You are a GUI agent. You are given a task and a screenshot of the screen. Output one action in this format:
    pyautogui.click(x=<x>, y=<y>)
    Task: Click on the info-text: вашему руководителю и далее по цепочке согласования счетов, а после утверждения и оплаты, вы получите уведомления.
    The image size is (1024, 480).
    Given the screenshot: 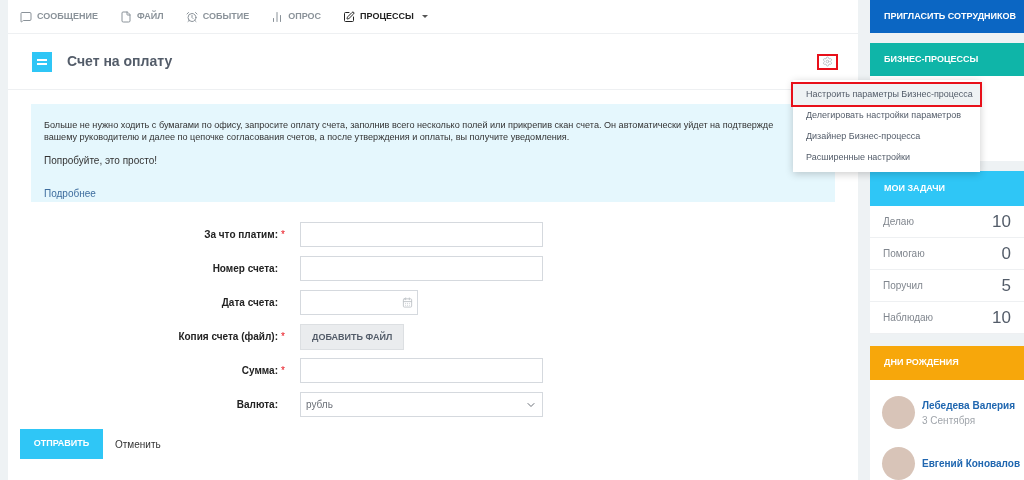 What is the action you would take?
    pyautogui.click(x=307, y=137)
    